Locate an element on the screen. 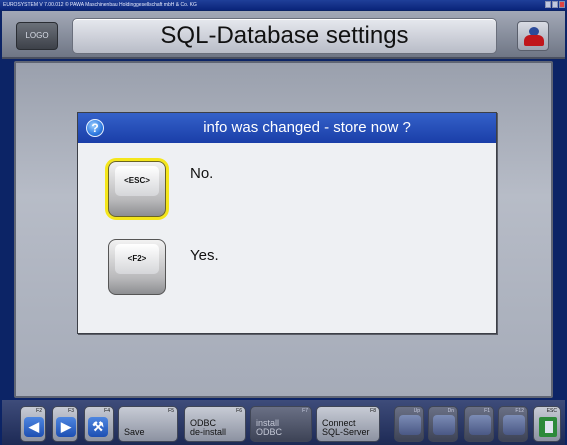  no-option-label: No. is located at coordinates (202, 173).